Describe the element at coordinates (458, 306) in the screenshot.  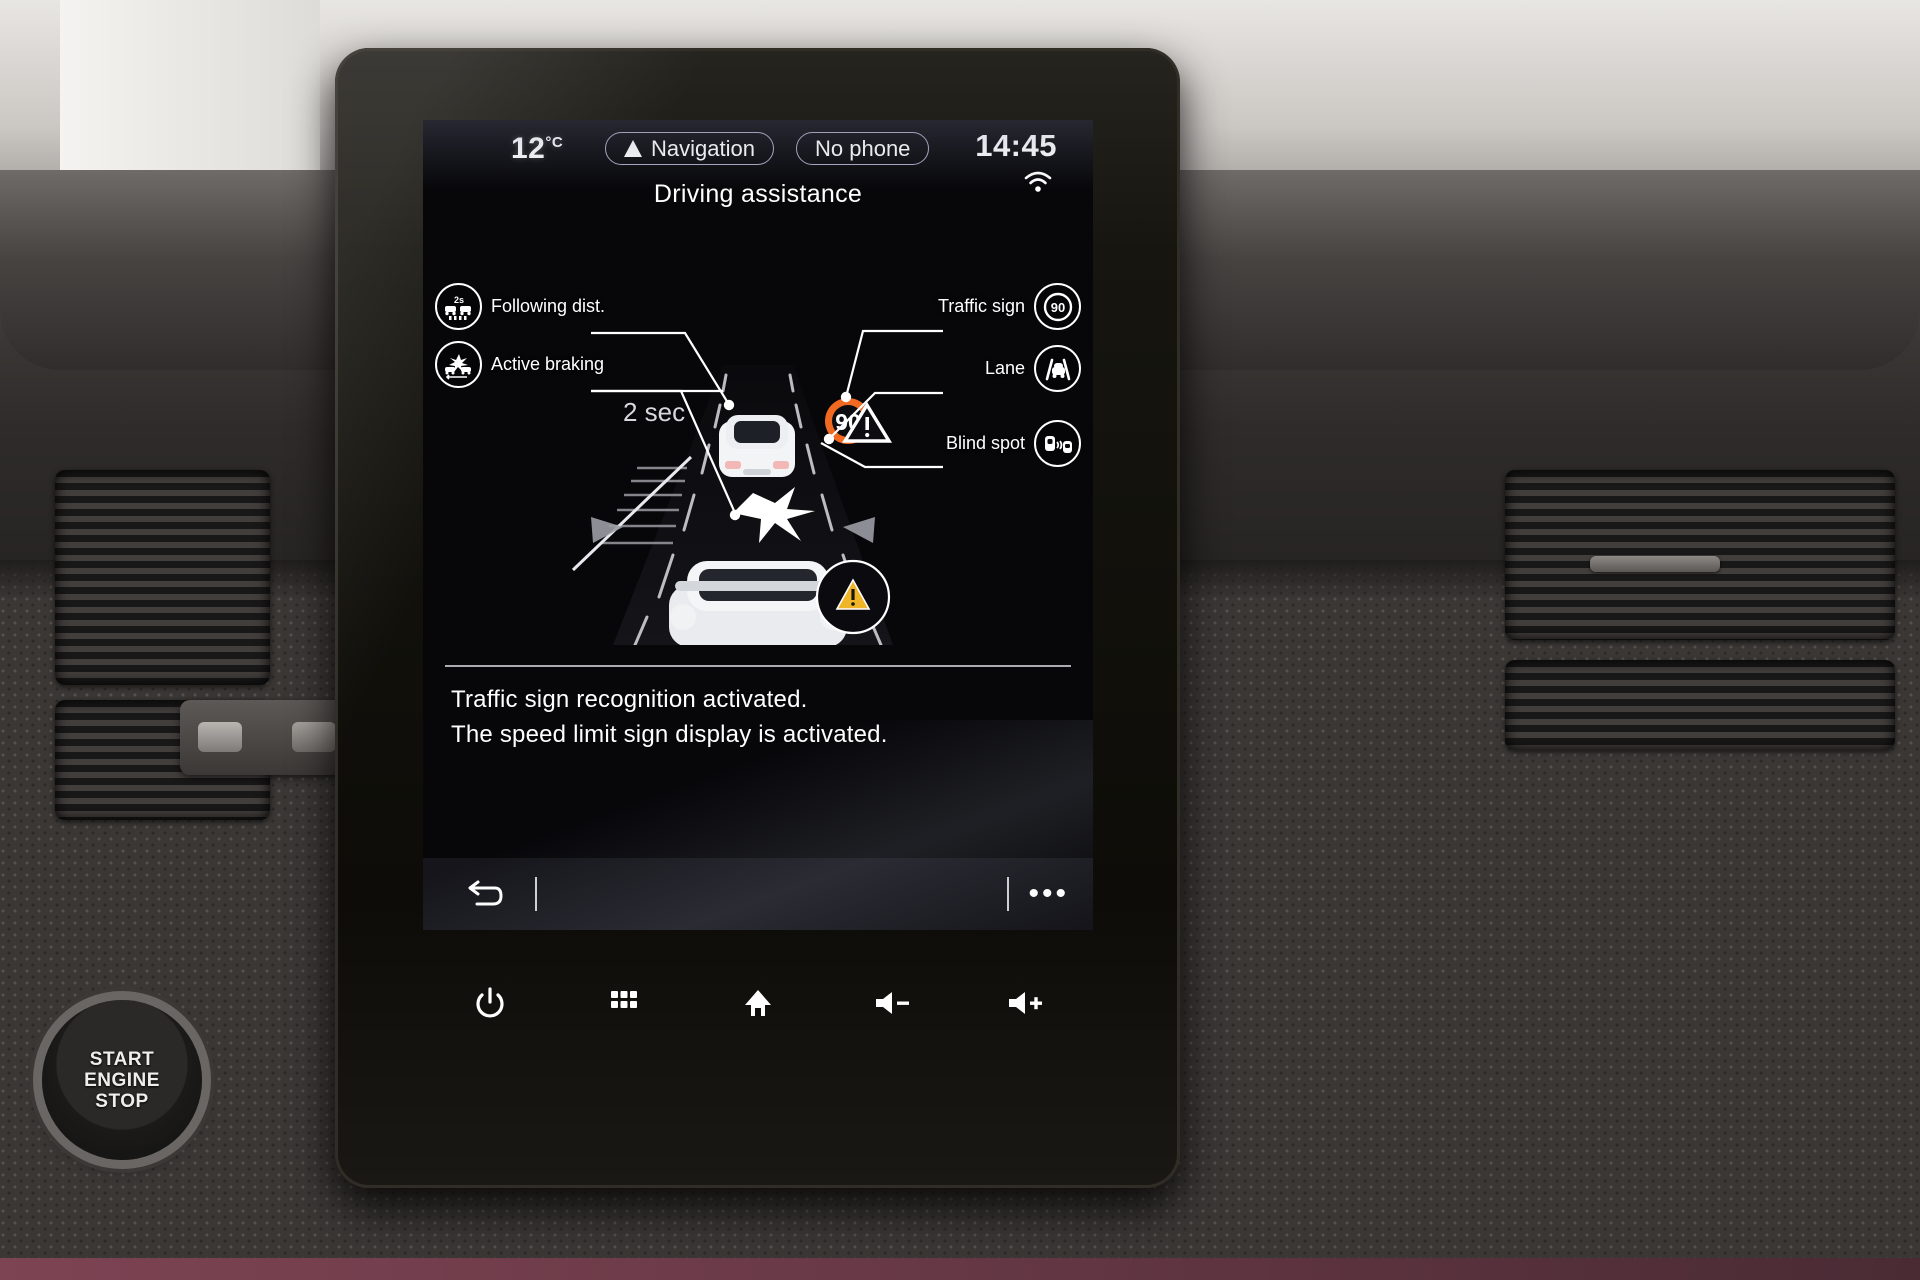
I see `following-distance-icon: 2s` at that location.